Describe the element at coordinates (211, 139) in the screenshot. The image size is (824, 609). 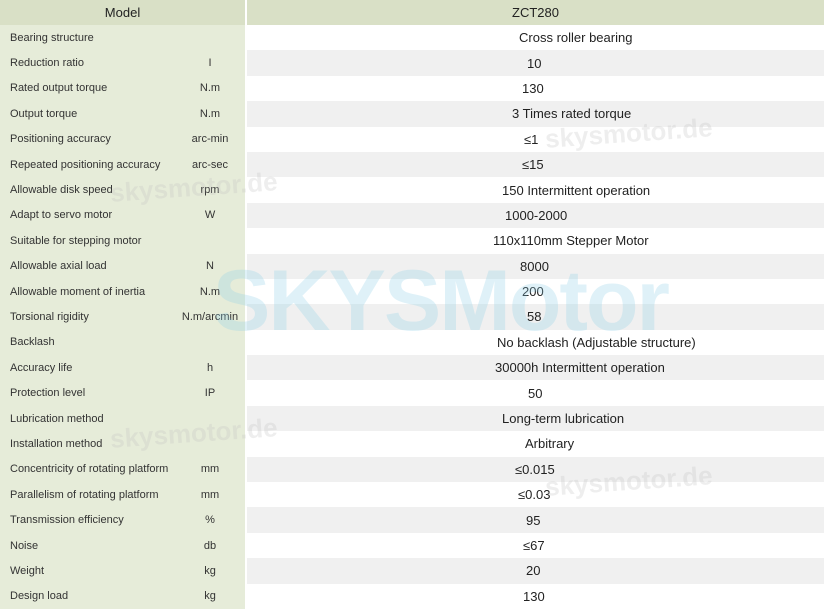
I see `param-unit: arc-min` at that location.